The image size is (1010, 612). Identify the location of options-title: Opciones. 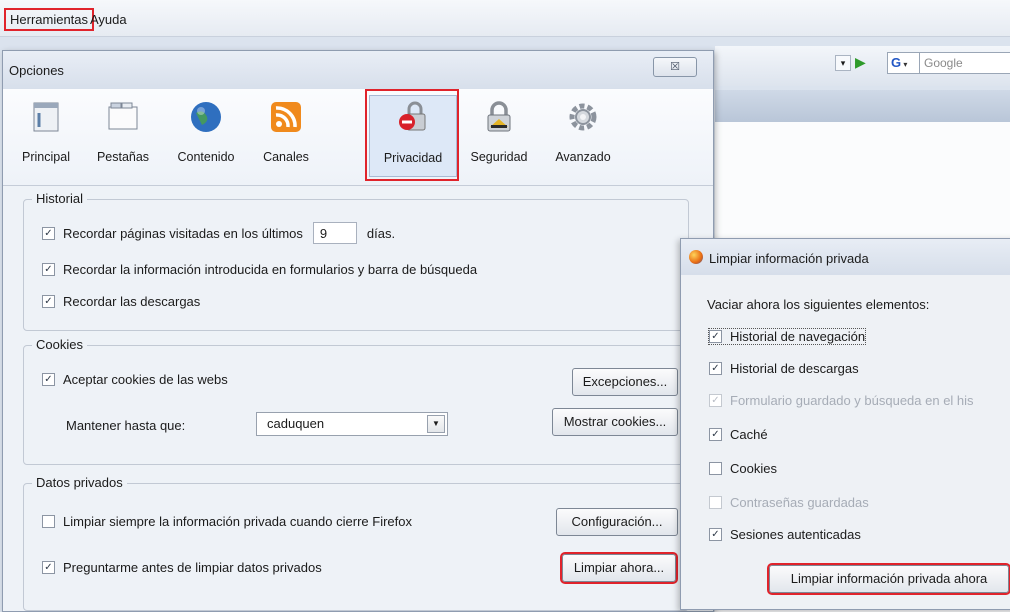
(36, 70).